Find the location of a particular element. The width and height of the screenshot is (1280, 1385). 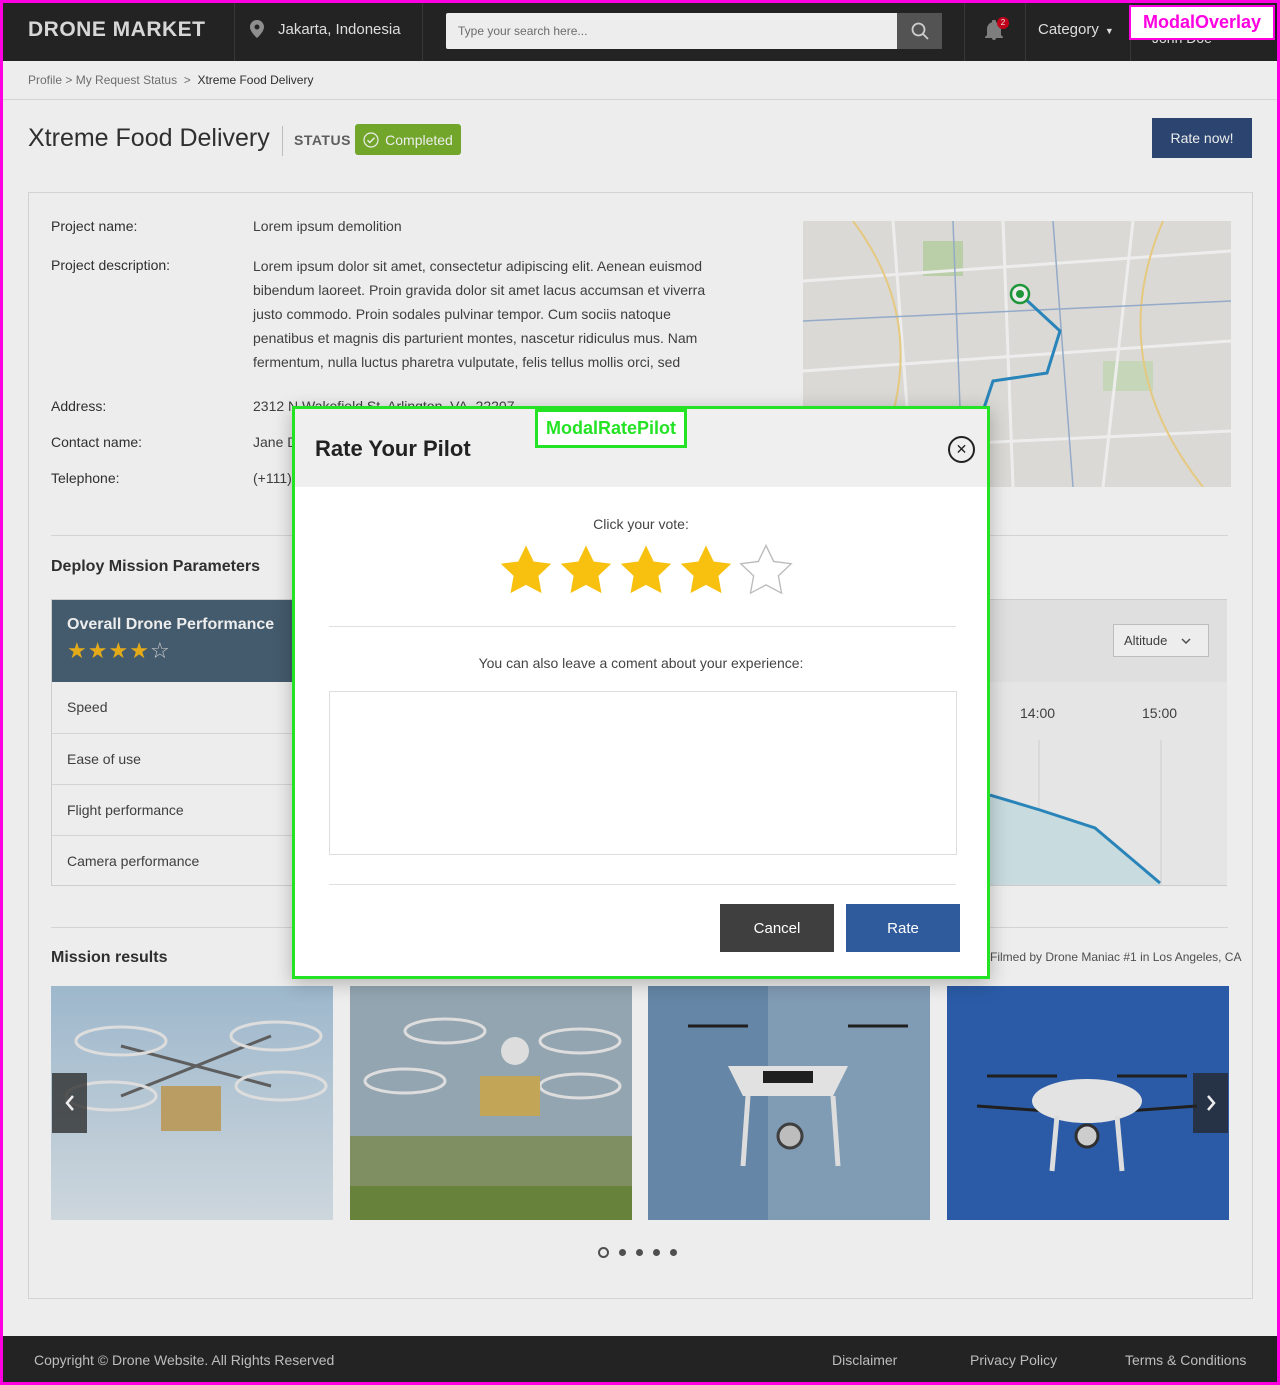

star-rating is located at coordinates (646, 570).